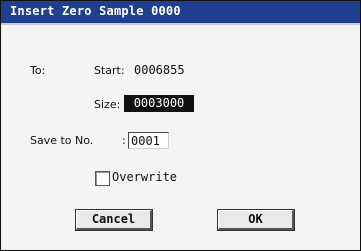 The width and height of the screenshot is (361, 251). Describe the element at coordinates (159, 70) in the screenshot. I see `start-value: 0006855` at that location.